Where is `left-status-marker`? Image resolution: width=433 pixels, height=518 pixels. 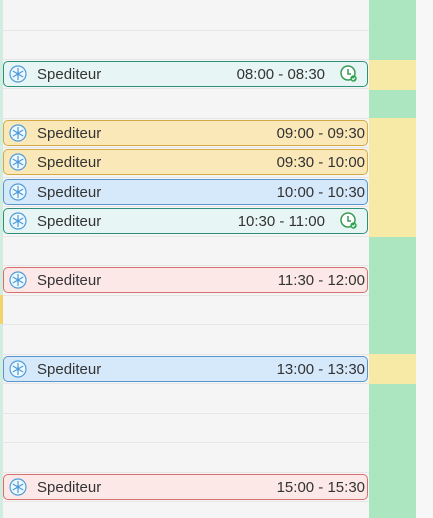 left-status-marker is located at coordinates (1, 309).